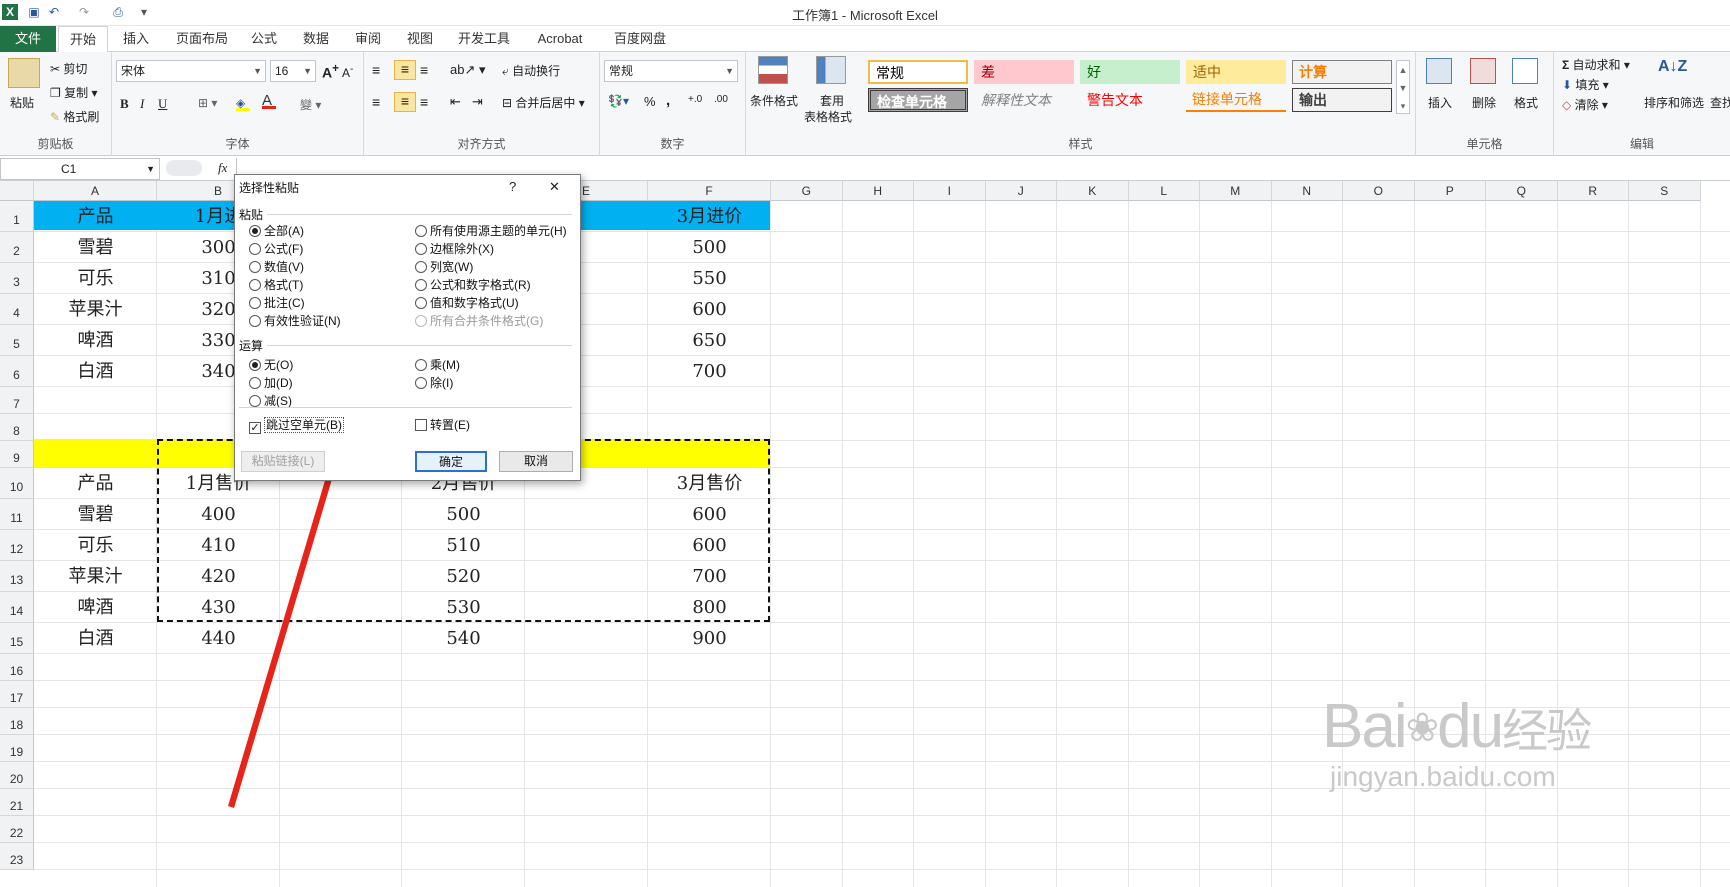  I want to click on style-neutral: 适中, so click(1236, 72).